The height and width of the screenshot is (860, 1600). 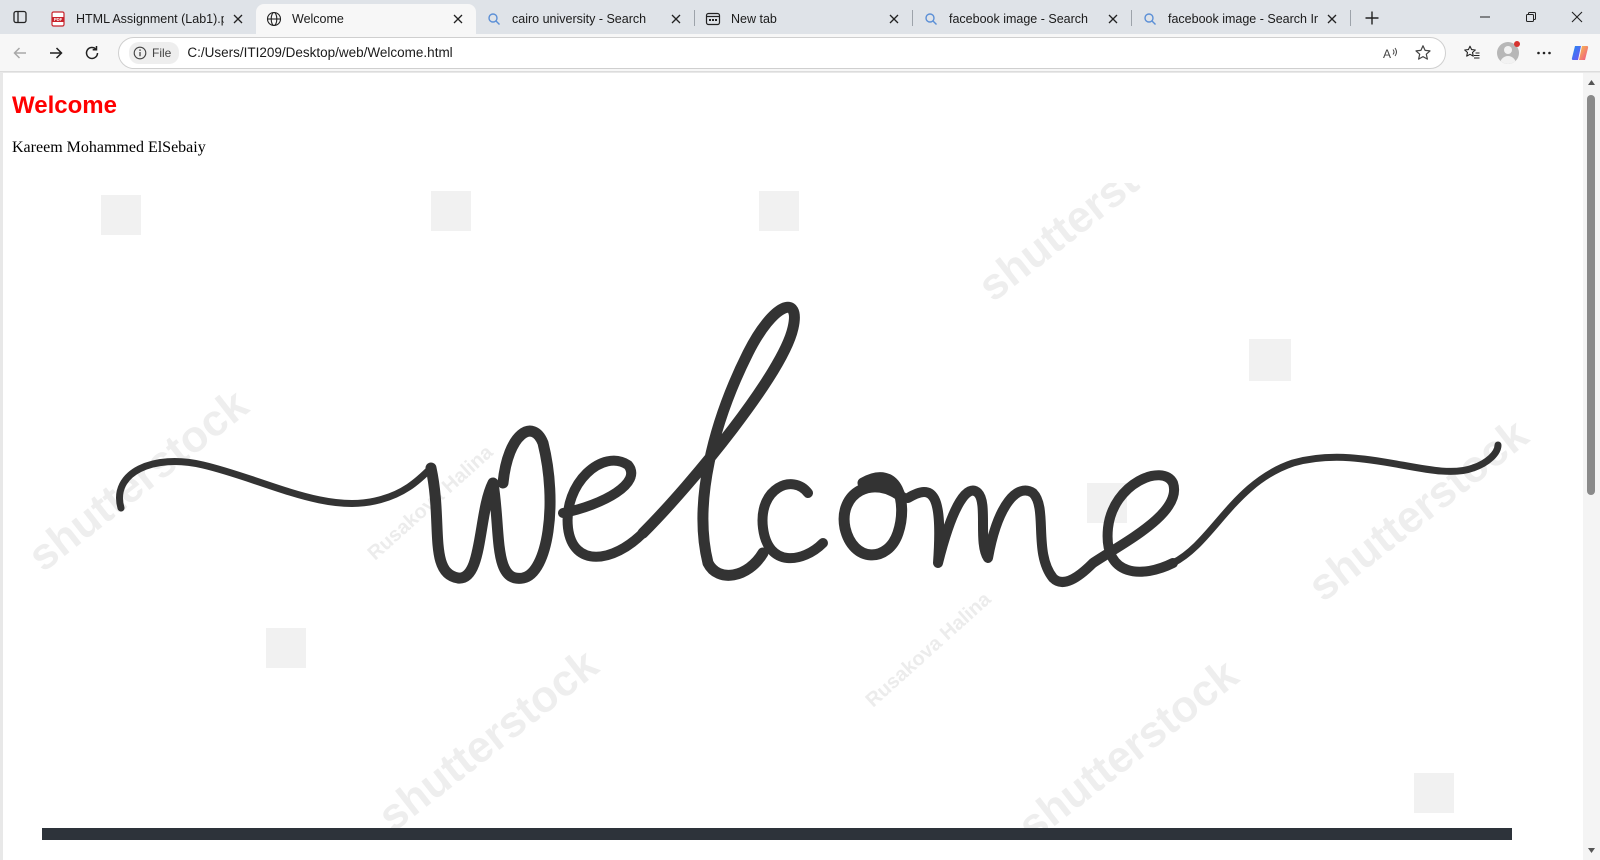 I want to click on profile-button, so click(x=1508, y=53).